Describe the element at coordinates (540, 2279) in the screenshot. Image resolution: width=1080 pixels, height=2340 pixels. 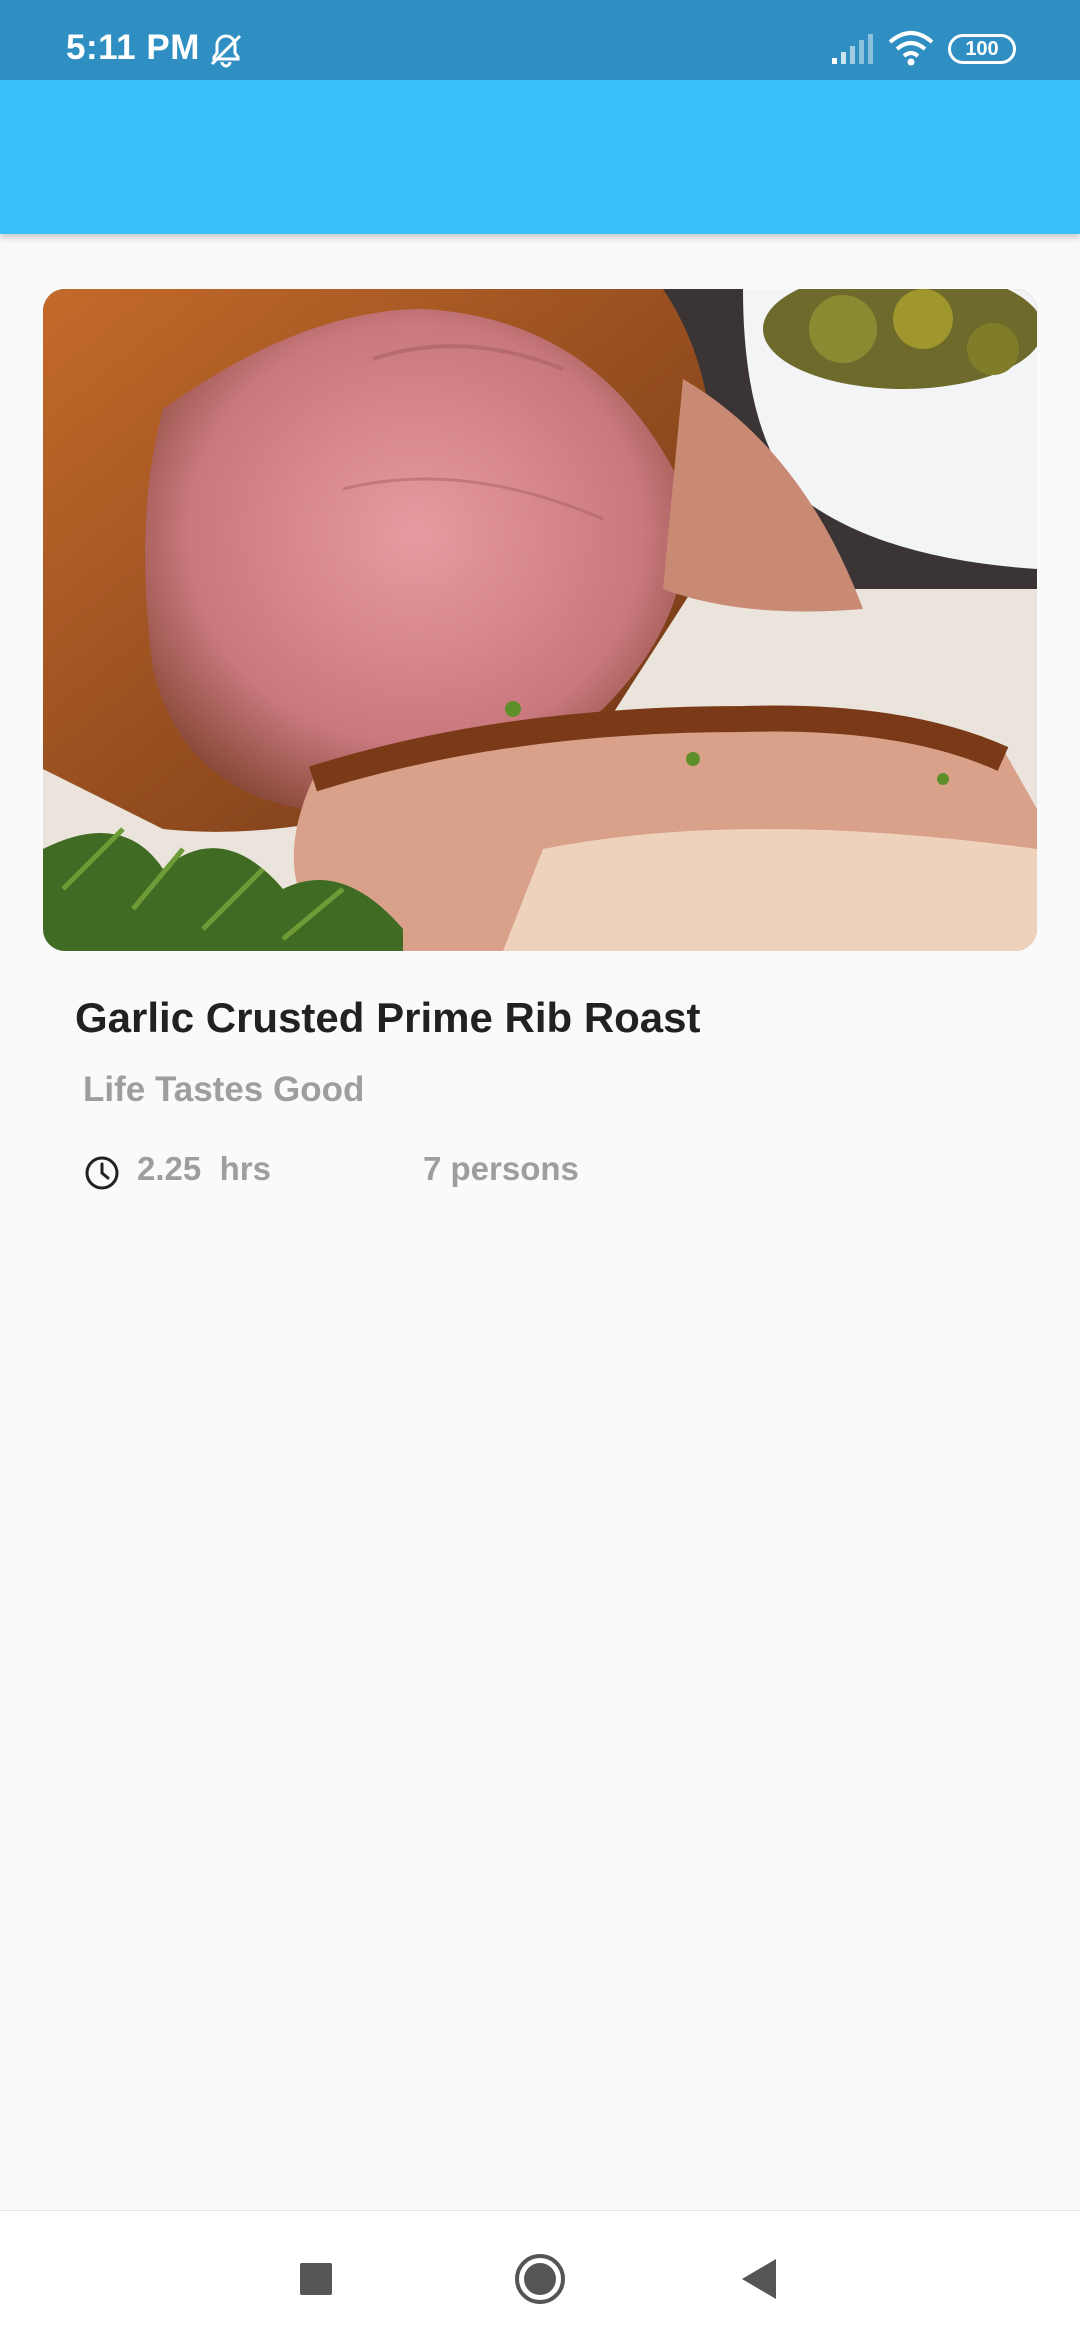
I see `home-icon` at that location.